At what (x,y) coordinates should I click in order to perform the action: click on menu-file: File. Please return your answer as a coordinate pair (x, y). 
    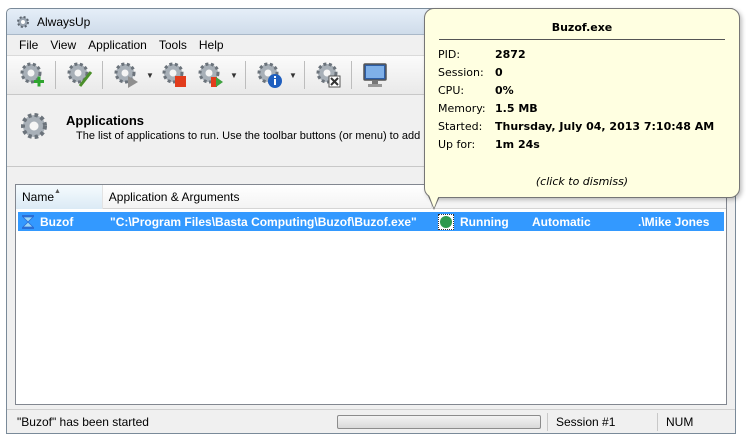
    Looking at the image, I should click on (28, 45).